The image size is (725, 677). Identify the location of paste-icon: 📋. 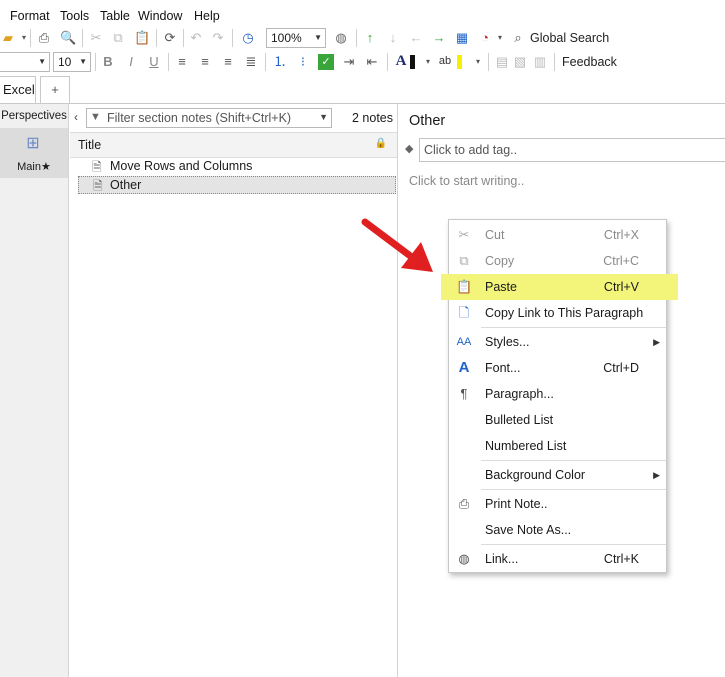
(142, 38).